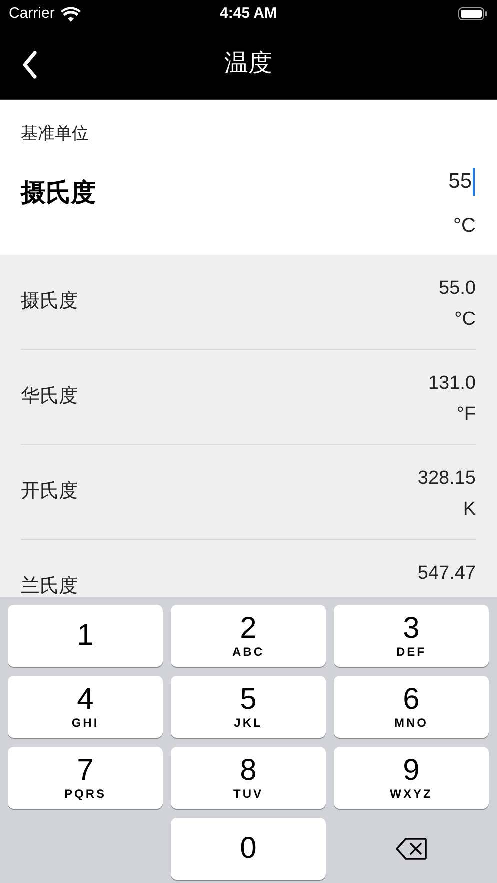 The image size is (497, 883). Describe the element at coordinates (49, 302) in the screenshot. I see `unit-name: 摄氏度` at that location.